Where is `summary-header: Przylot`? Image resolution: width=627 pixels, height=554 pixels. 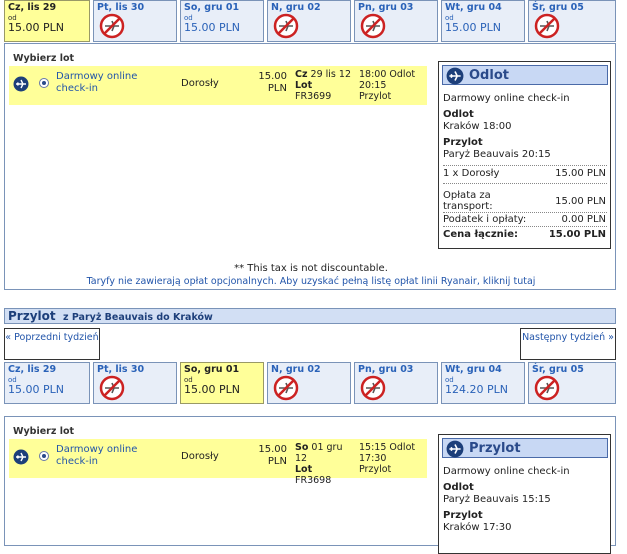 summary-header: Przylot is located at coordinates (525, 448).